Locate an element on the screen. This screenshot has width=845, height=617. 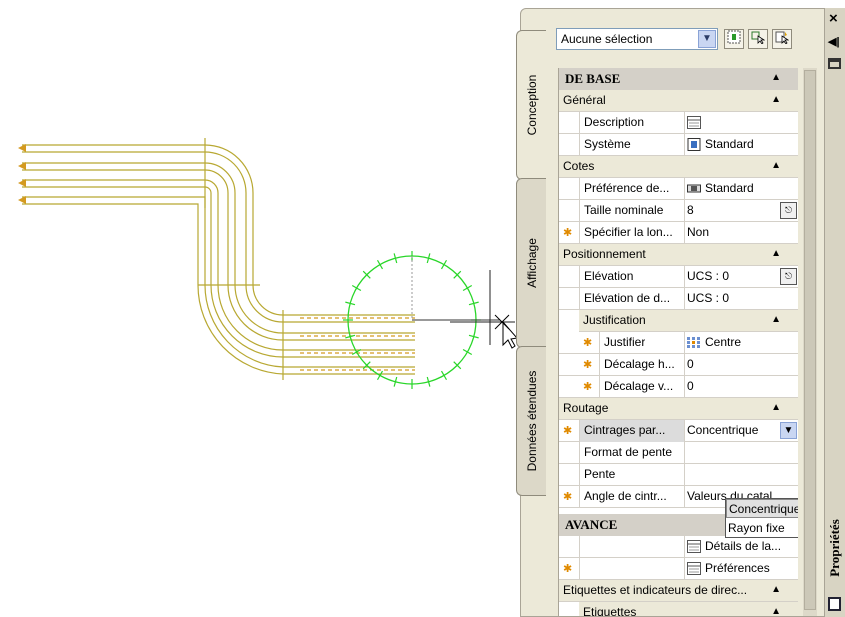
cintrages-options-list: Concentrique Rayon fixe is located at coordinates (761, 518).